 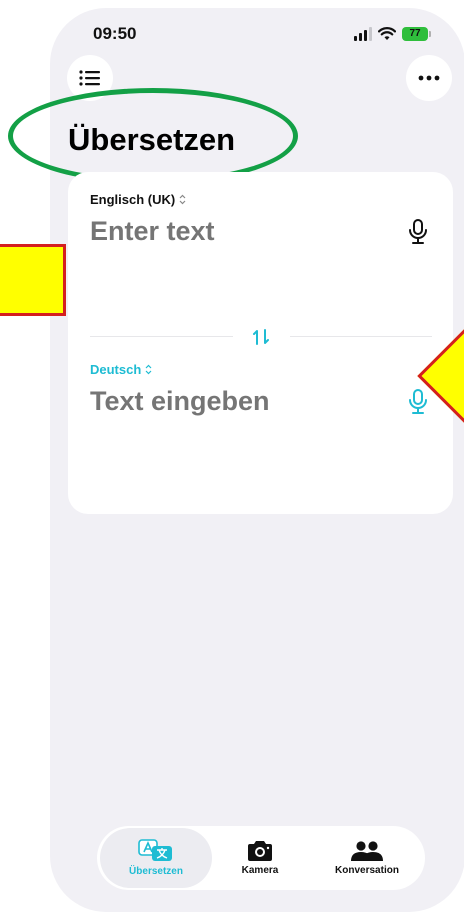 What do you see at coordinates (260, 870) in the screenshot?
I see `tab-label: Kamera` at bounding box center [260, 870].